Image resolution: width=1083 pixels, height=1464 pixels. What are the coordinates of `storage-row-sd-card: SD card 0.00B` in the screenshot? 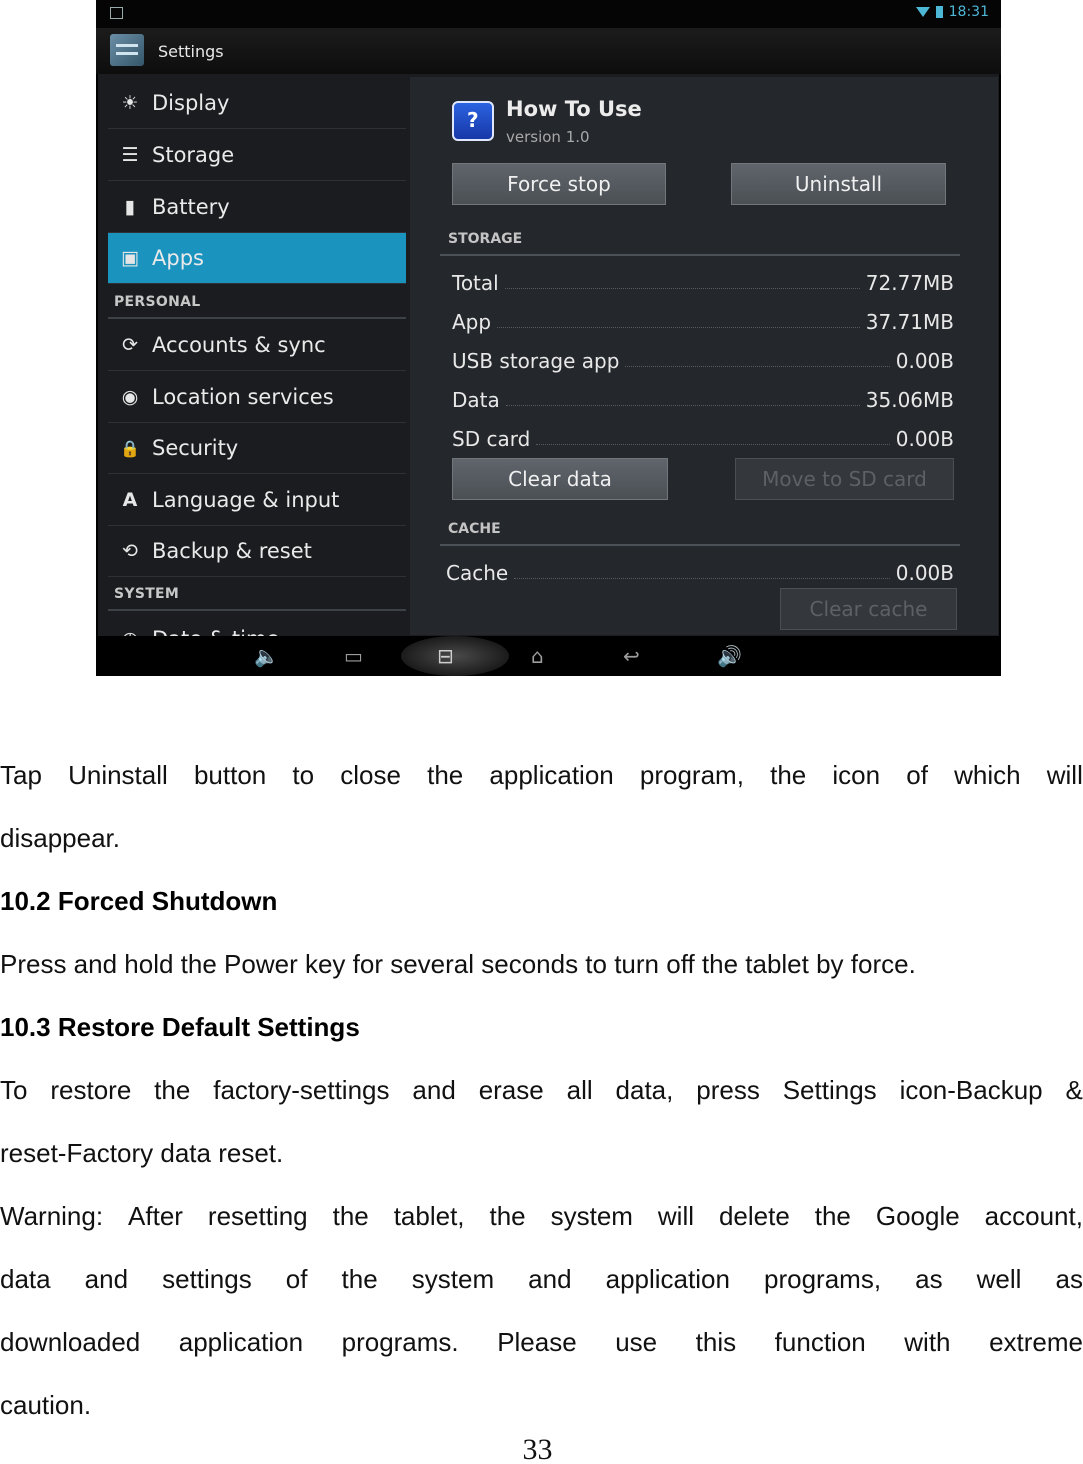 It's located at (703, 439).